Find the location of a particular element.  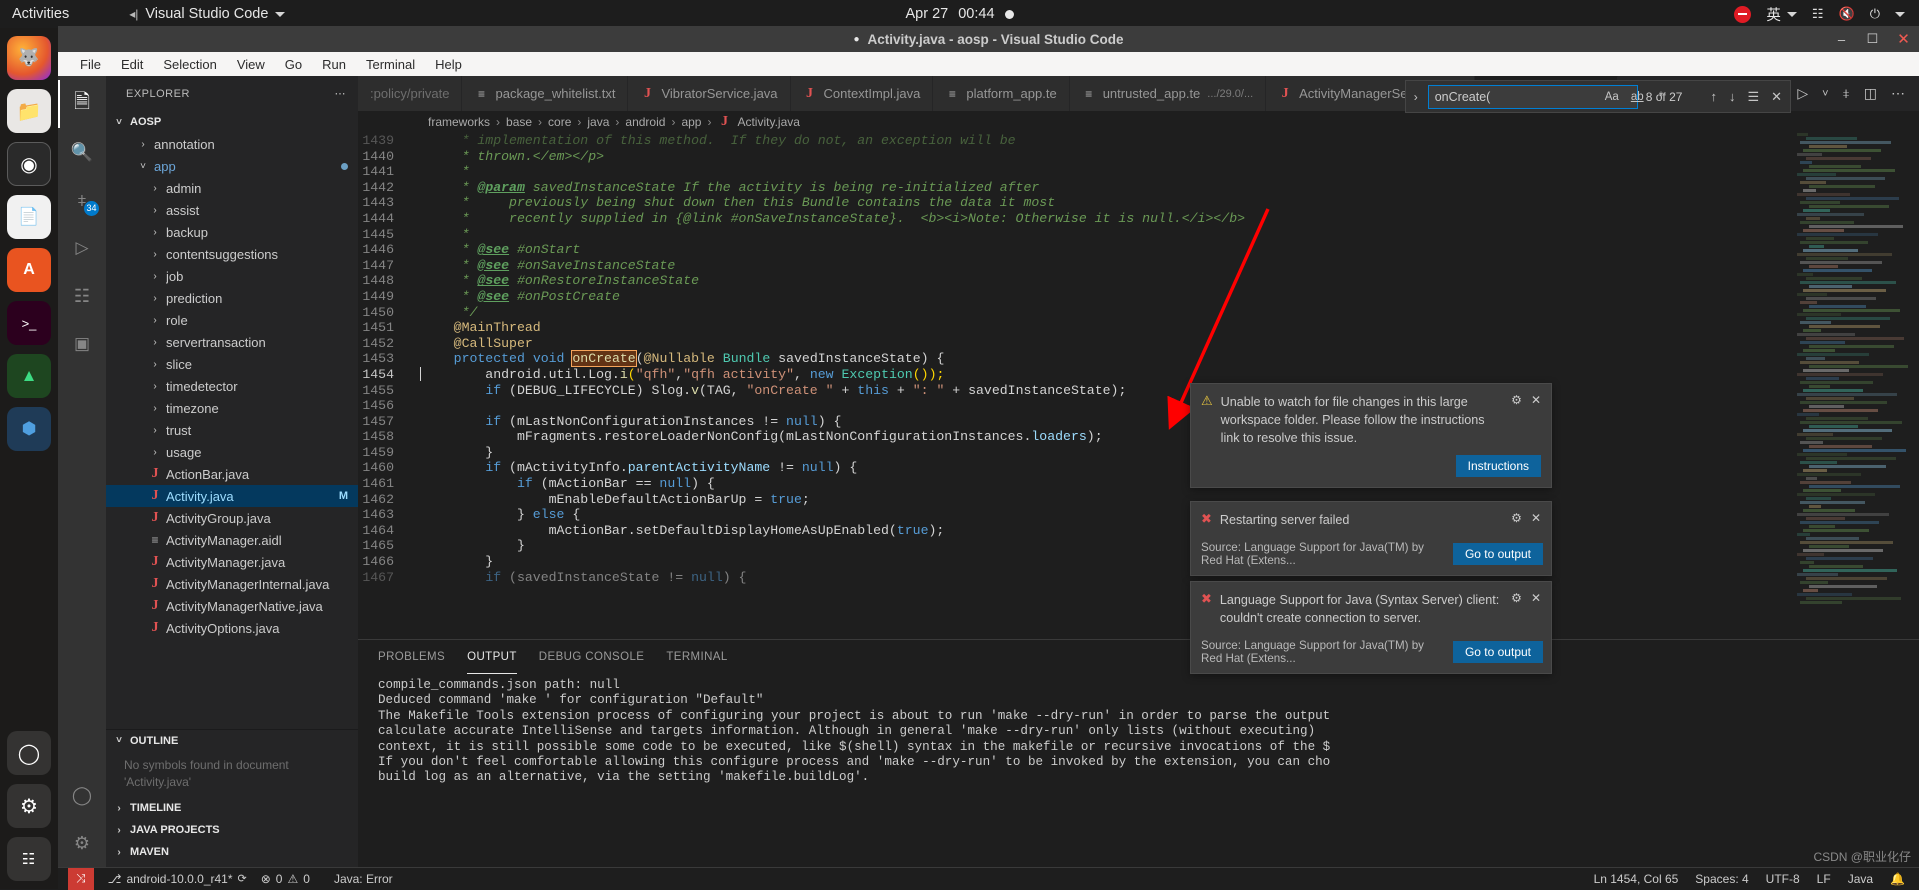

breadcrumb-activity-java: Activity.java is located at coordinates (768, 122).